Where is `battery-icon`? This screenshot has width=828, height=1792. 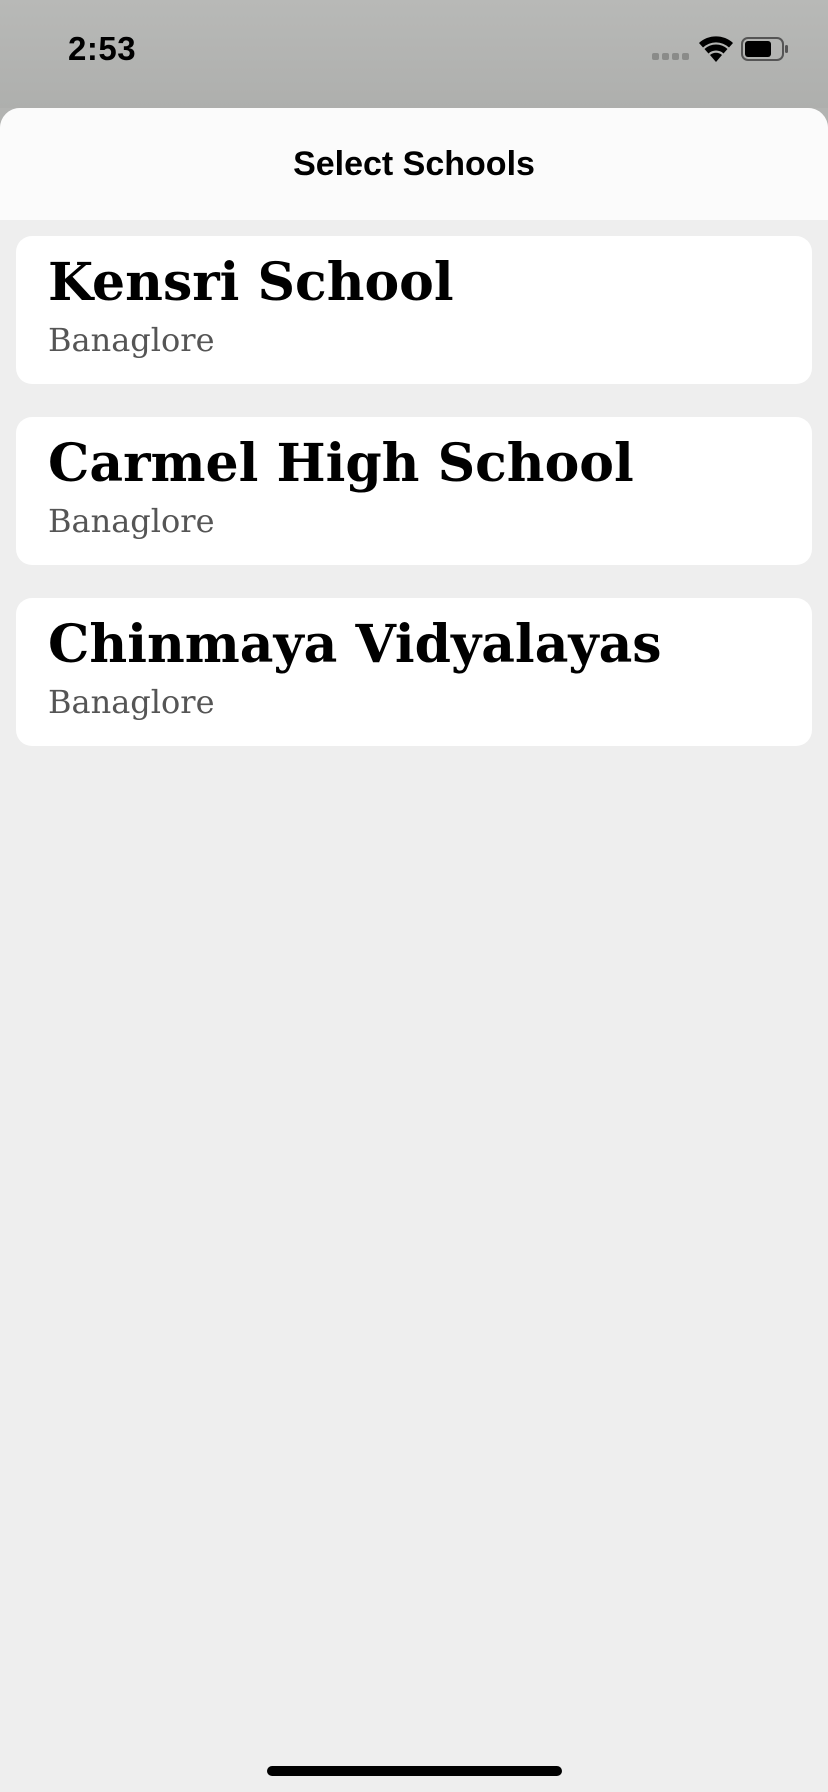 battery-icon is located at coordinates (764, 49).